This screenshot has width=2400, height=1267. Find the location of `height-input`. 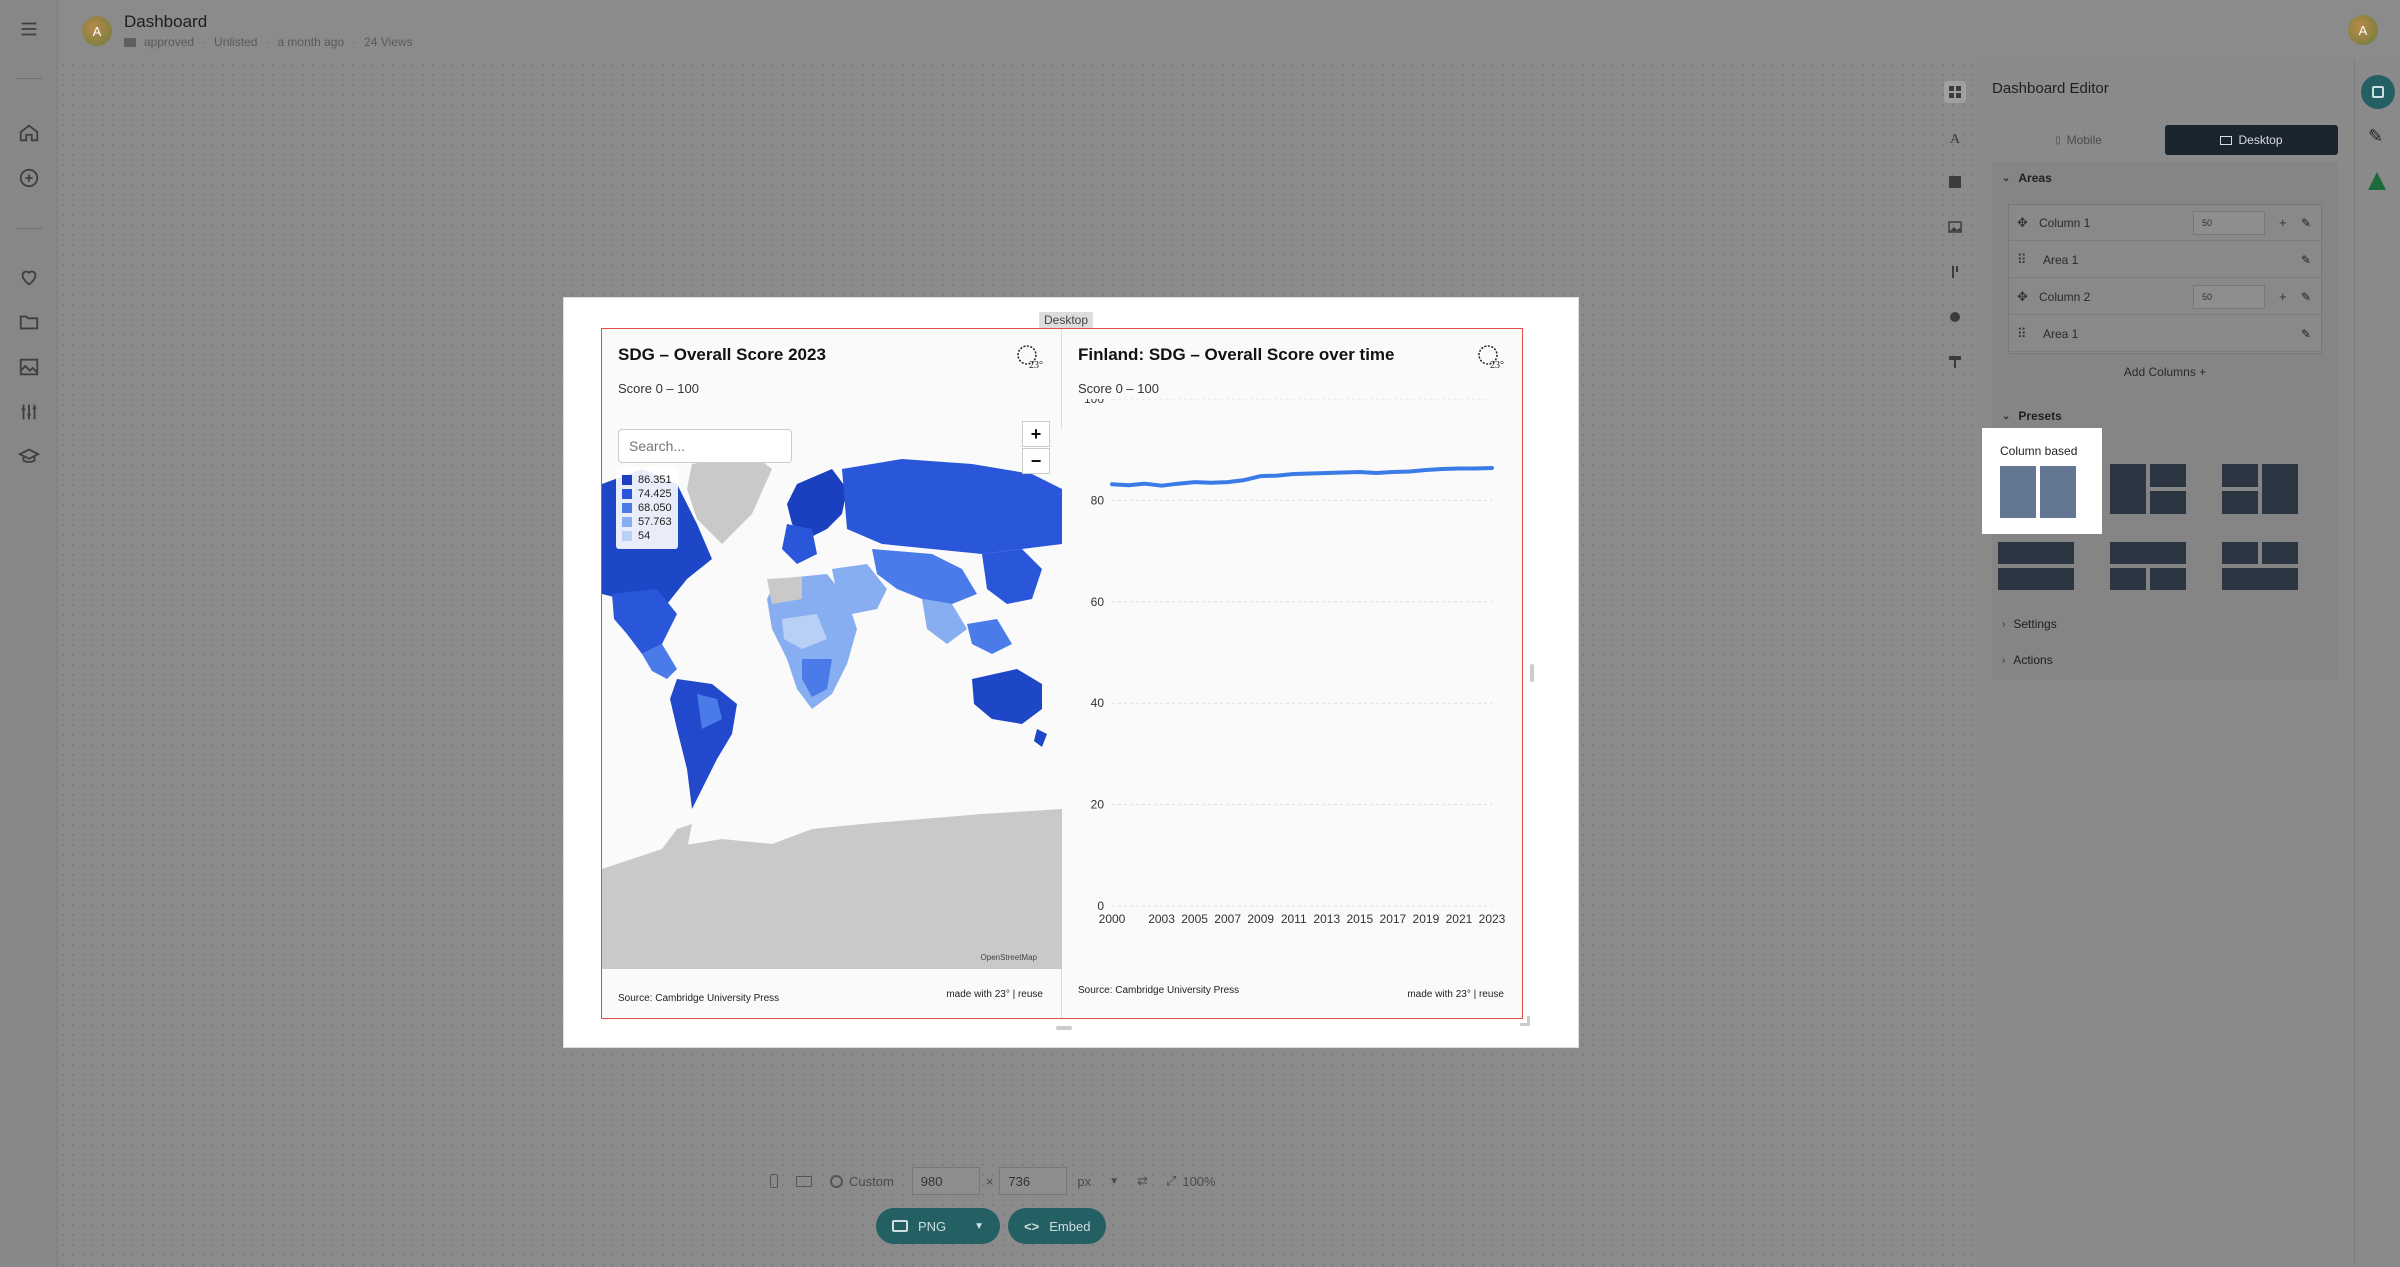

height-input is located at coordinates (1033, 1181).